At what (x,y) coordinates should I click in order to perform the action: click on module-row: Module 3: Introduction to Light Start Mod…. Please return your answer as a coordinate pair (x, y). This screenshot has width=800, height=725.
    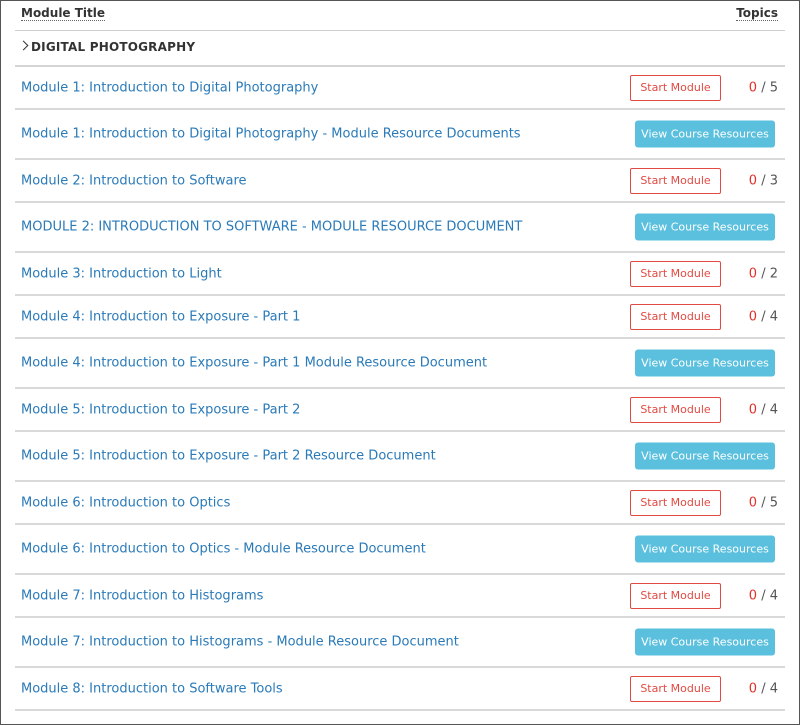
    Looking at the image, I should click on (400, 274).